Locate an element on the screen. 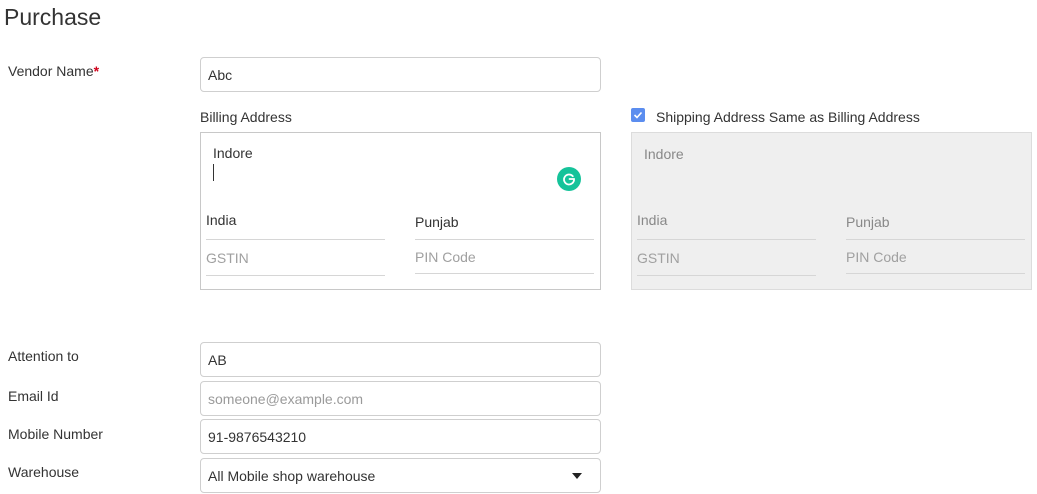 This screenshot has width=1037, height=494. billing-address-box: Indore India Punjab GSTIN PIN Code is located at coordinates (400, 211).